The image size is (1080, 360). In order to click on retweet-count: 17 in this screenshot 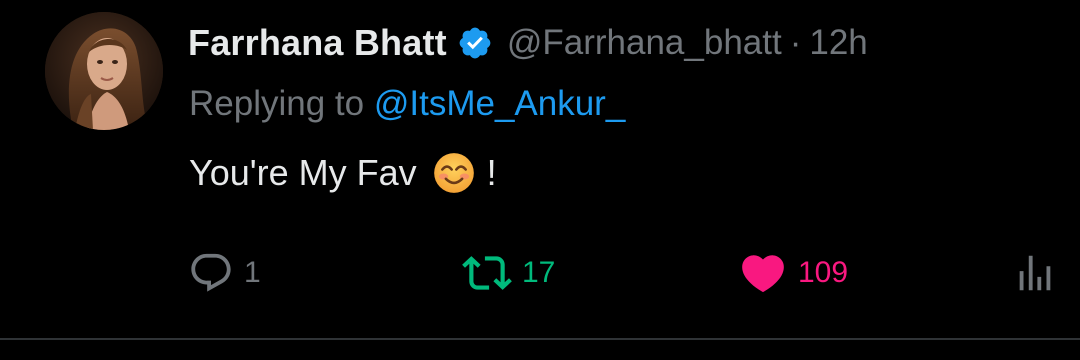, I will do `click(539, 272)`.